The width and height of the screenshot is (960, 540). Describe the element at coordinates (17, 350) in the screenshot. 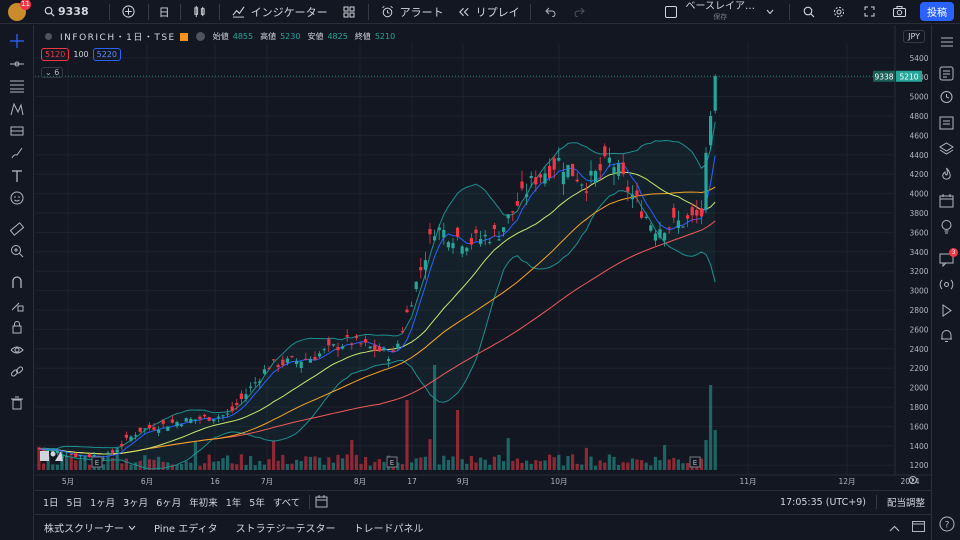

I see `eye-icon` at that location.